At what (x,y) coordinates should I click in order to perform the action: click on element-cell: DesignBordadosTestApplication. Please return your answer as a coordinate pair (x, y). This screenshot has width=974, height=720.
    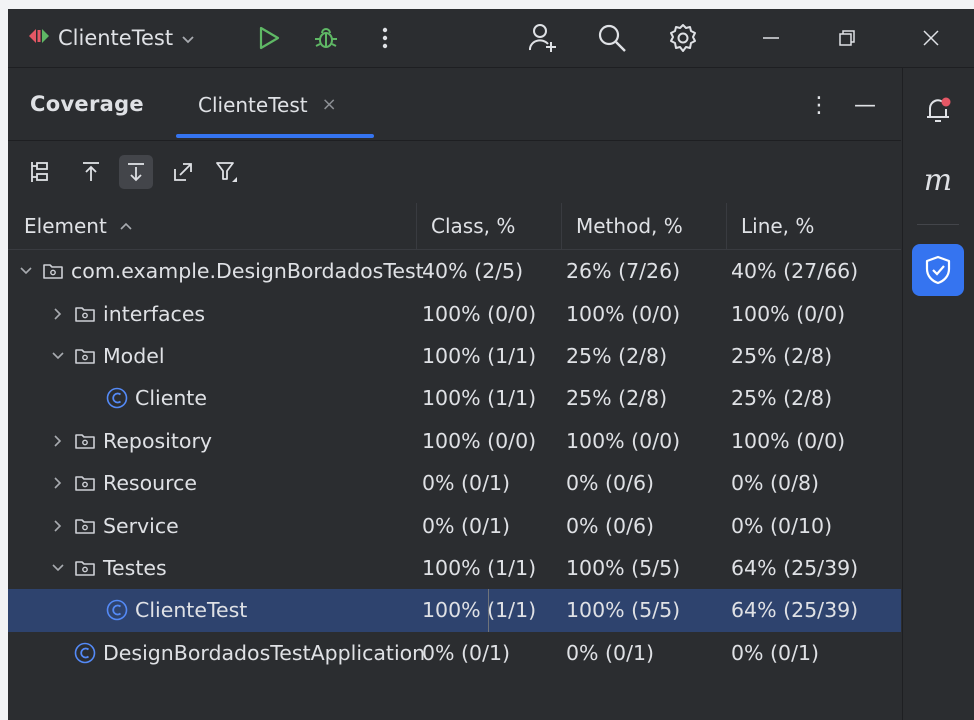
    Looking at the image, I should click on (232, 653).